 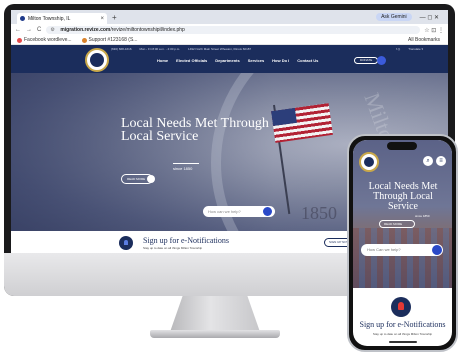 I want to click on nav-contact-us: Contact Us, so click(x=307, y=60).